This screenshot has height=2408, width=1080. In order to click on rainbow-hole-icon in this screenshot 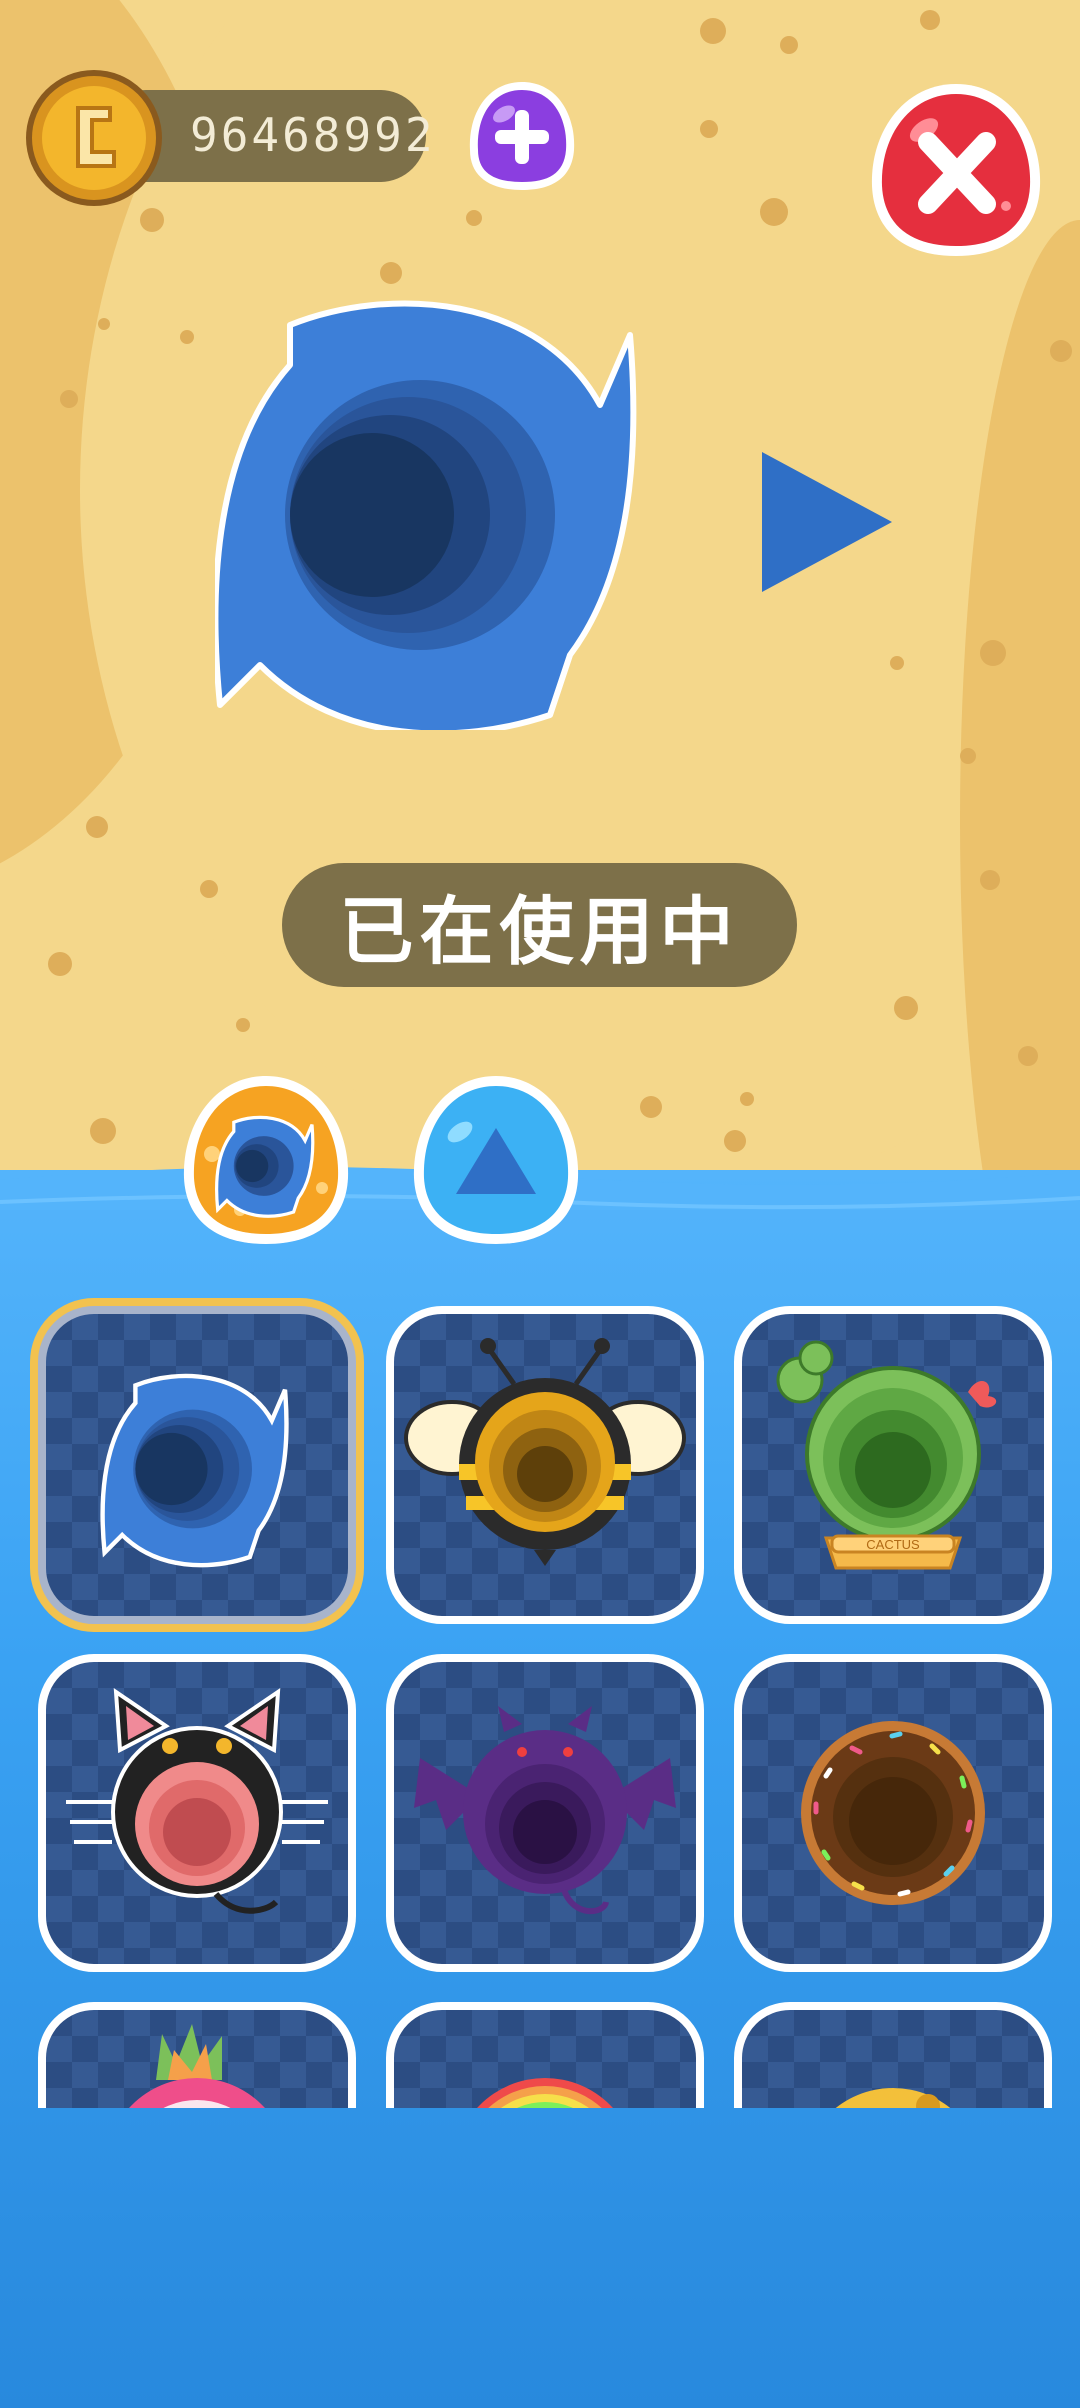, I will do `click(545, 2093)`.